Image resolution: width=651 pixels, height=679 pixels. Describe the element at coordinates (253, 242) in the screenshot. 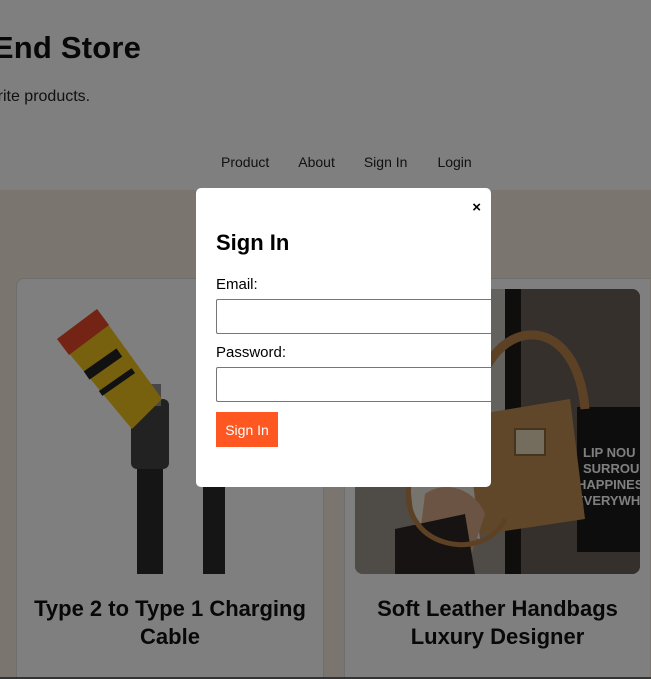

I see `modal-title: Sign In` at that location.